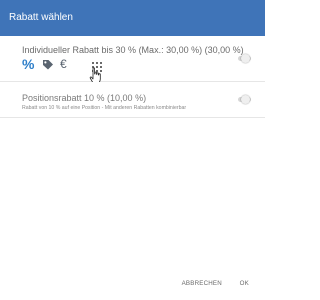 This screenshot has height=300, width=320. Describe the element at coordinates (132, 18) in the screenshot. I see `dialog-header: Rabatt wählen` at that location.